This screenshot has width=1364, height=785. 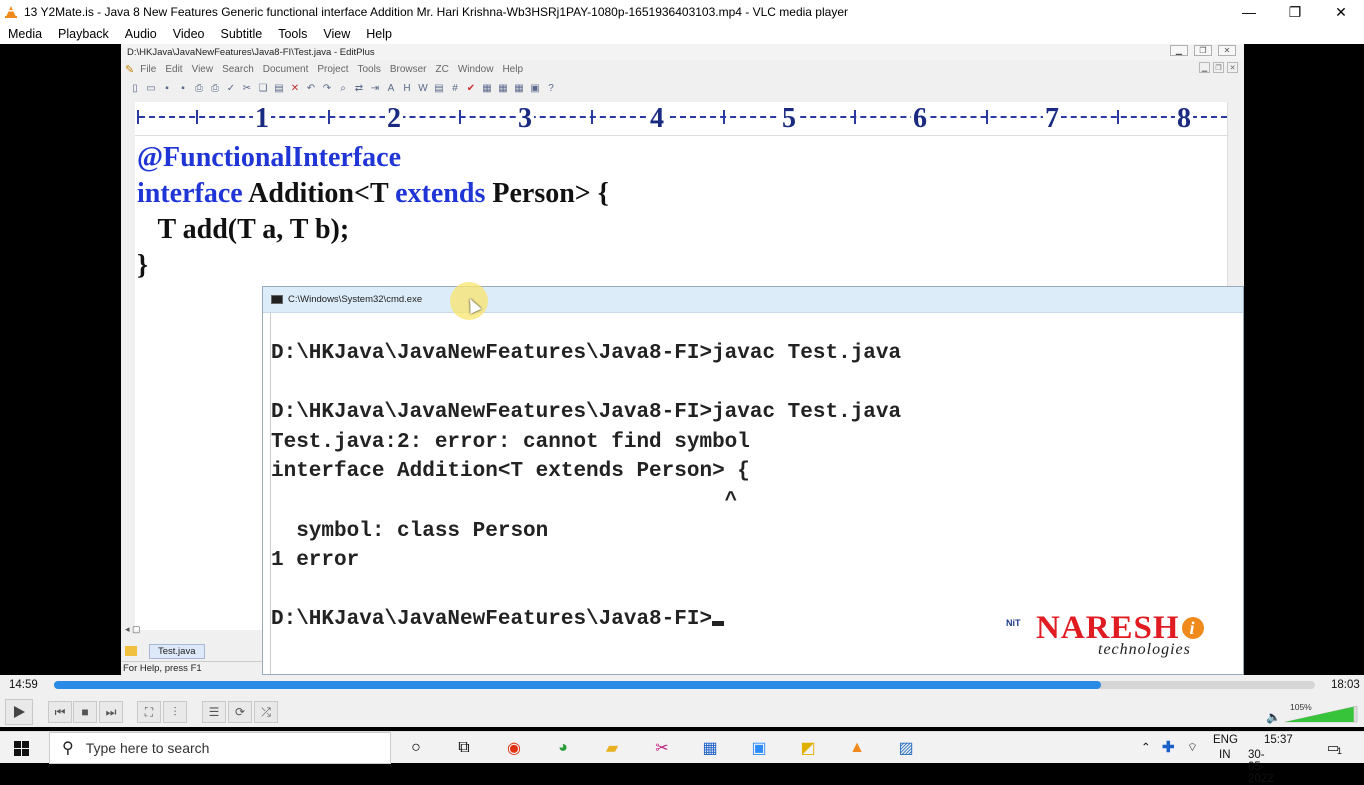 I want to click on editplus-menu-edit: Edit, so click(x=174, y=69).